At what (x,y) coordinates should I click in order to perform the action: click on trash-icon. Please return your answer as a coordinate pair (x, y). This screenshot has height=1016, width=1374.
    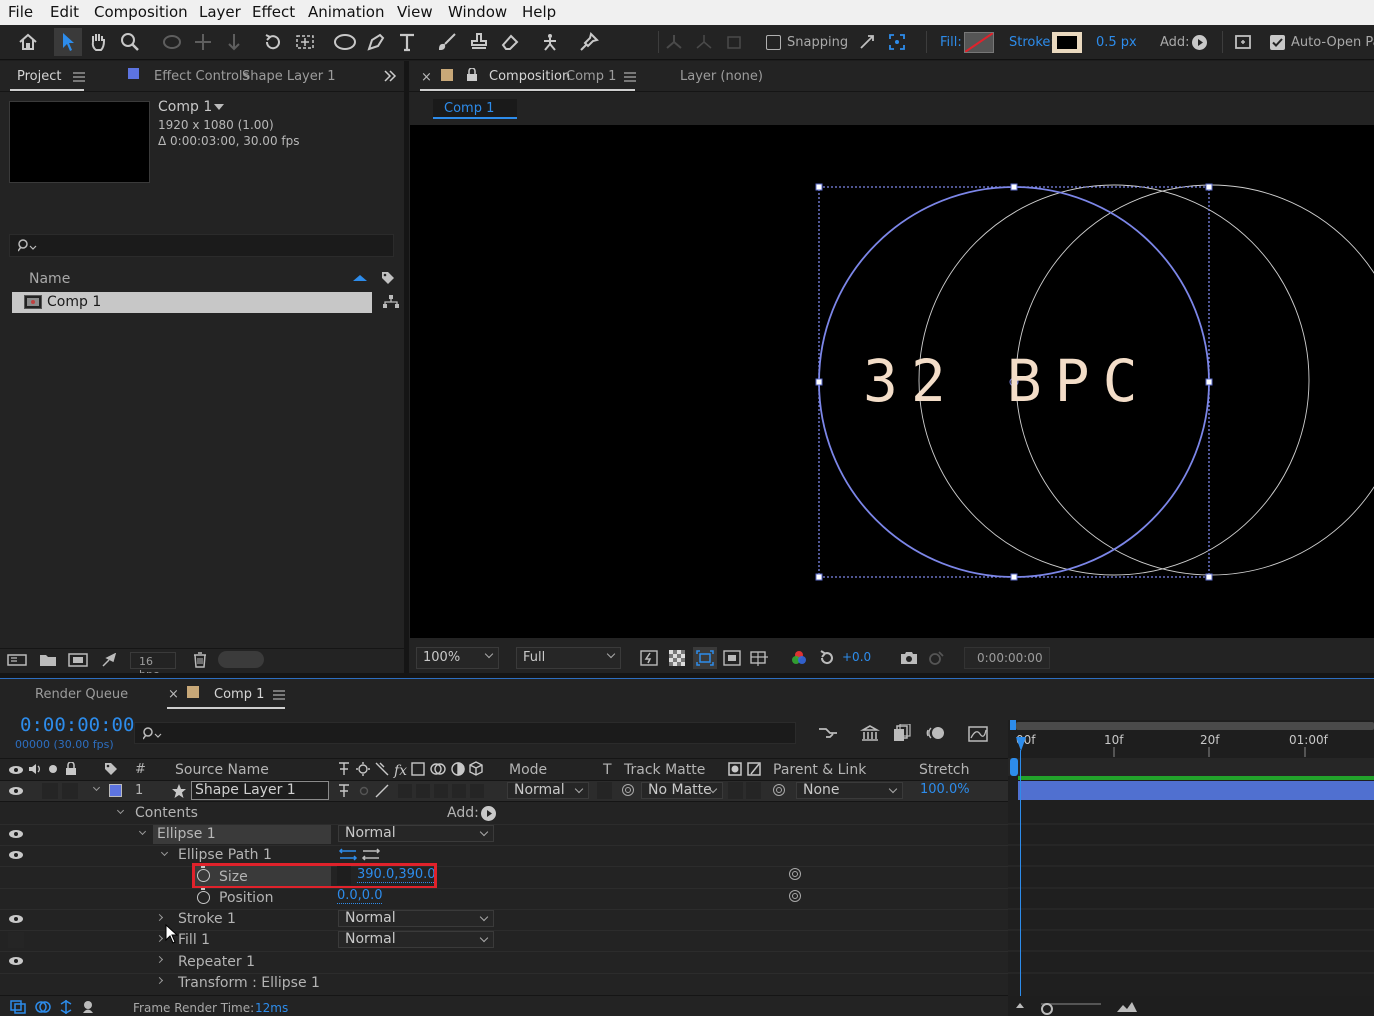
    Looking at the image, I should click on (200, 660).